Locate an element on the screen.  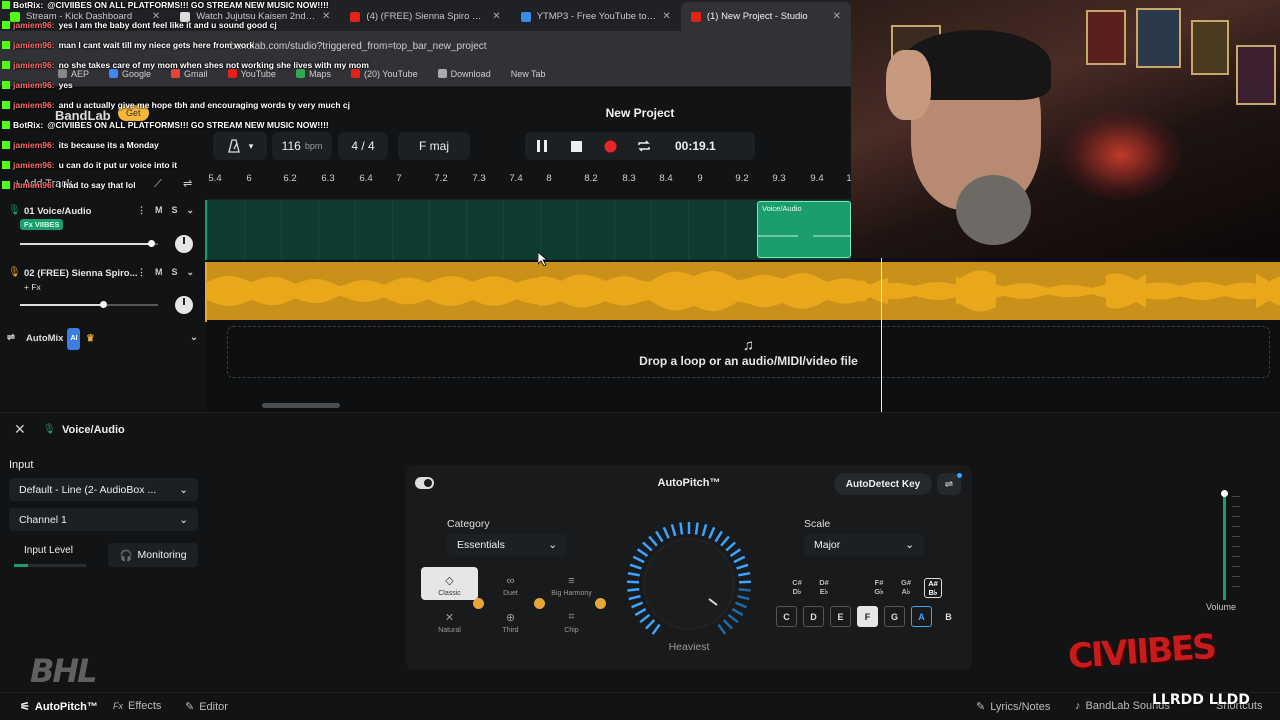
bookmark-item: New Tab is located at coordinates (528, 74).